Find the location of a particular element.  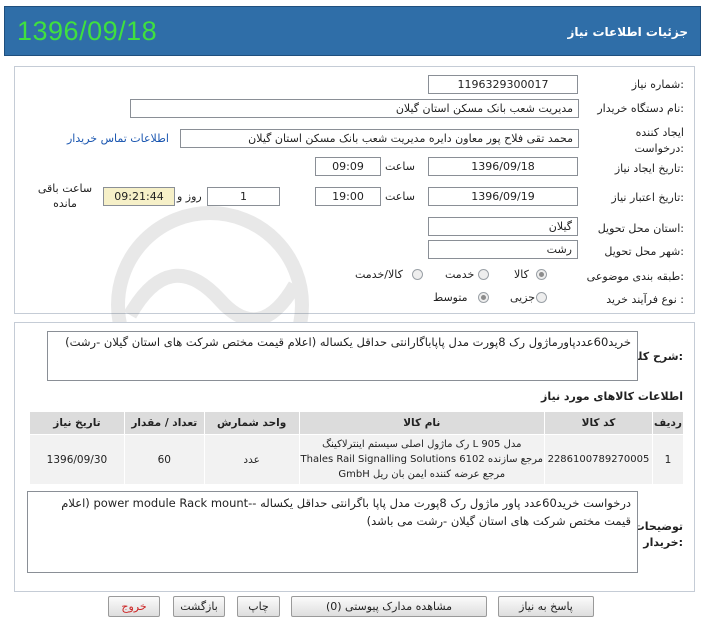

delivery-province-field: گیلان is located at coordinates (503, 226).